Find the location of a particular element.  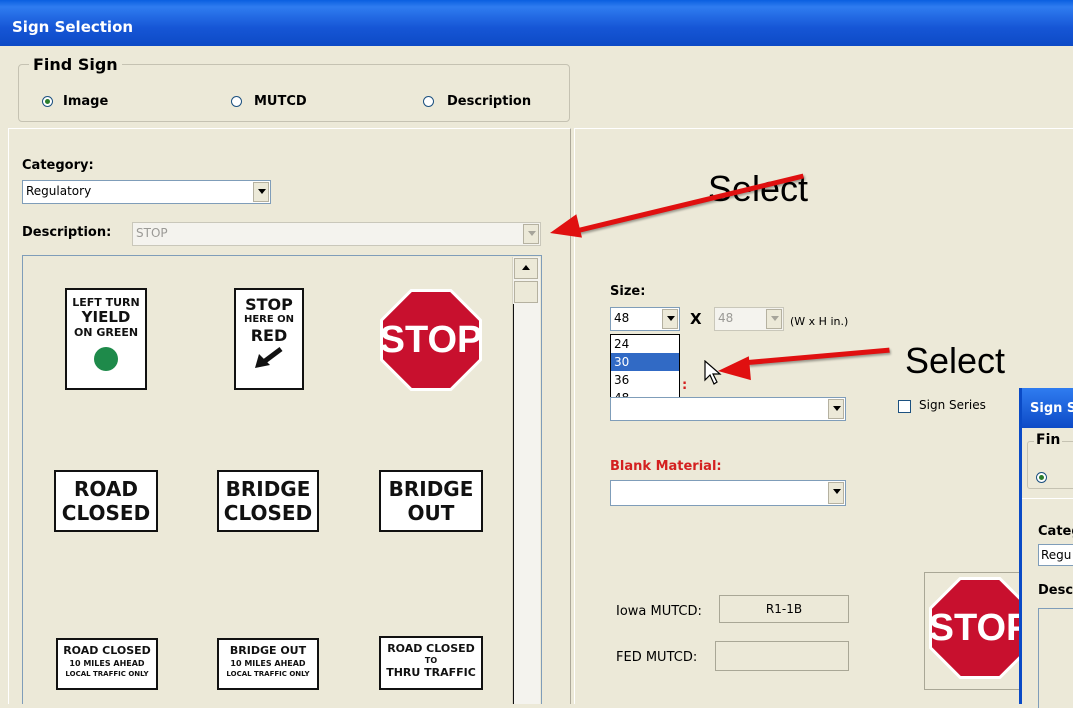

sign-line: THRU TRAFFIC is located at coordinates (431, 672).